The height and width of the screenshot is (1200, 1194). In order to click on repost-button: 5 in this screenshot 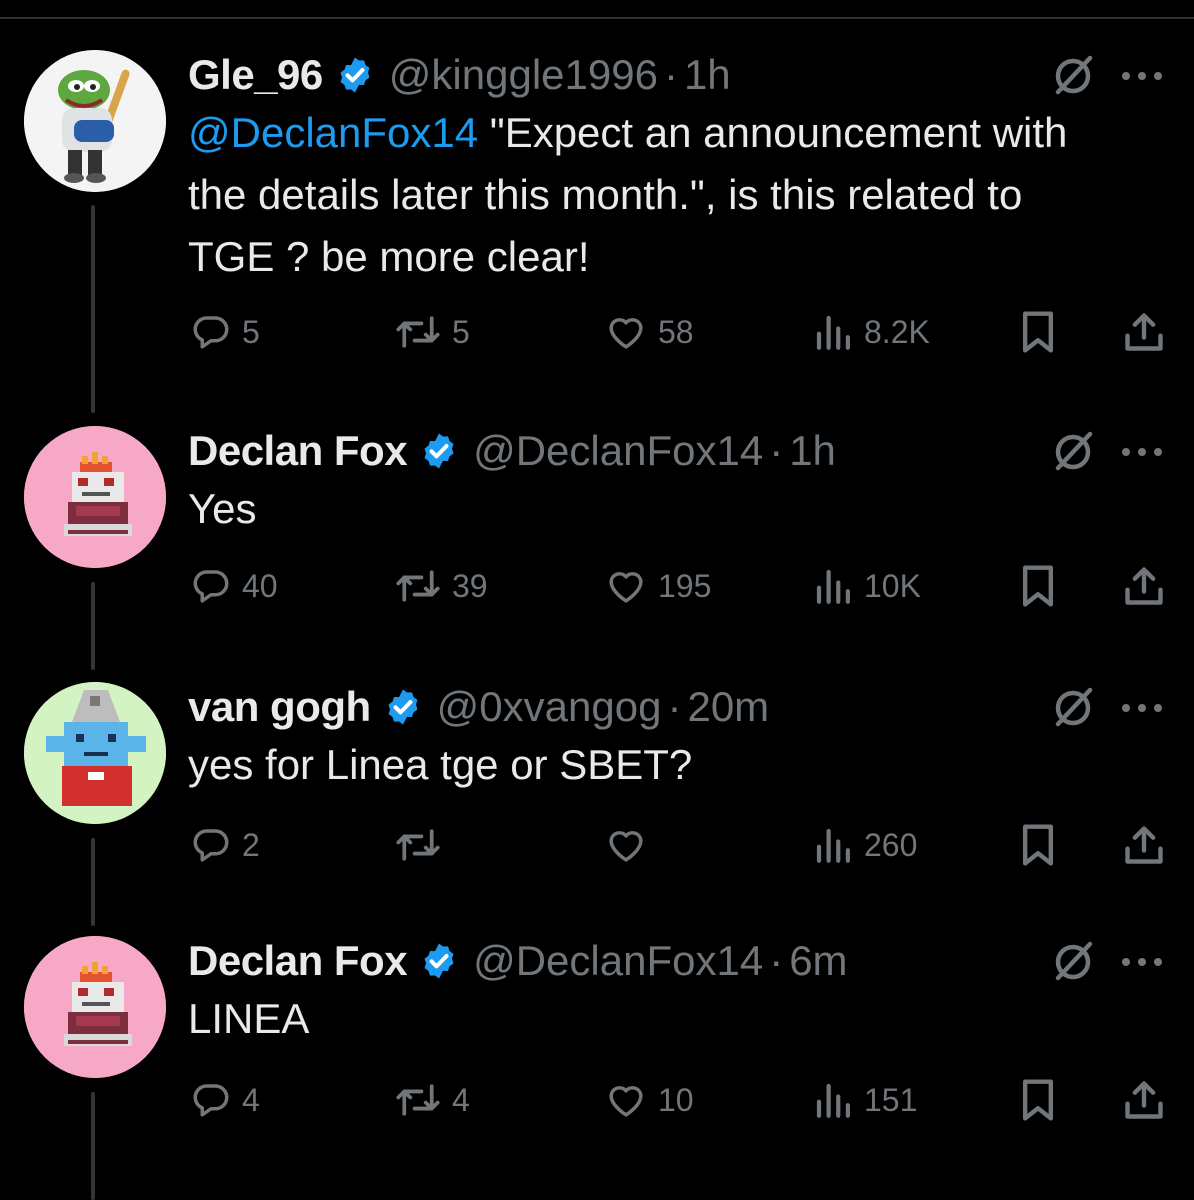, I will do `click(432, 332)`.